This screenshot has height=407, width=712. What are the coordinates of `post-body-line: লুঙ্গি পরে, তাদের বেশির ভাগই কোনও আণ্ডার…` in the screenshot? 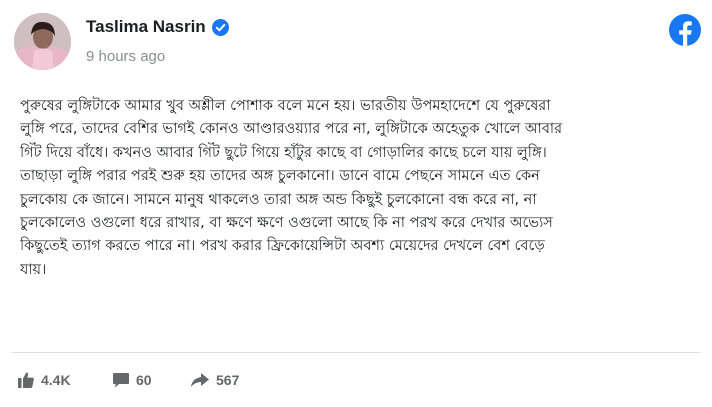 It's located at (291, 129).